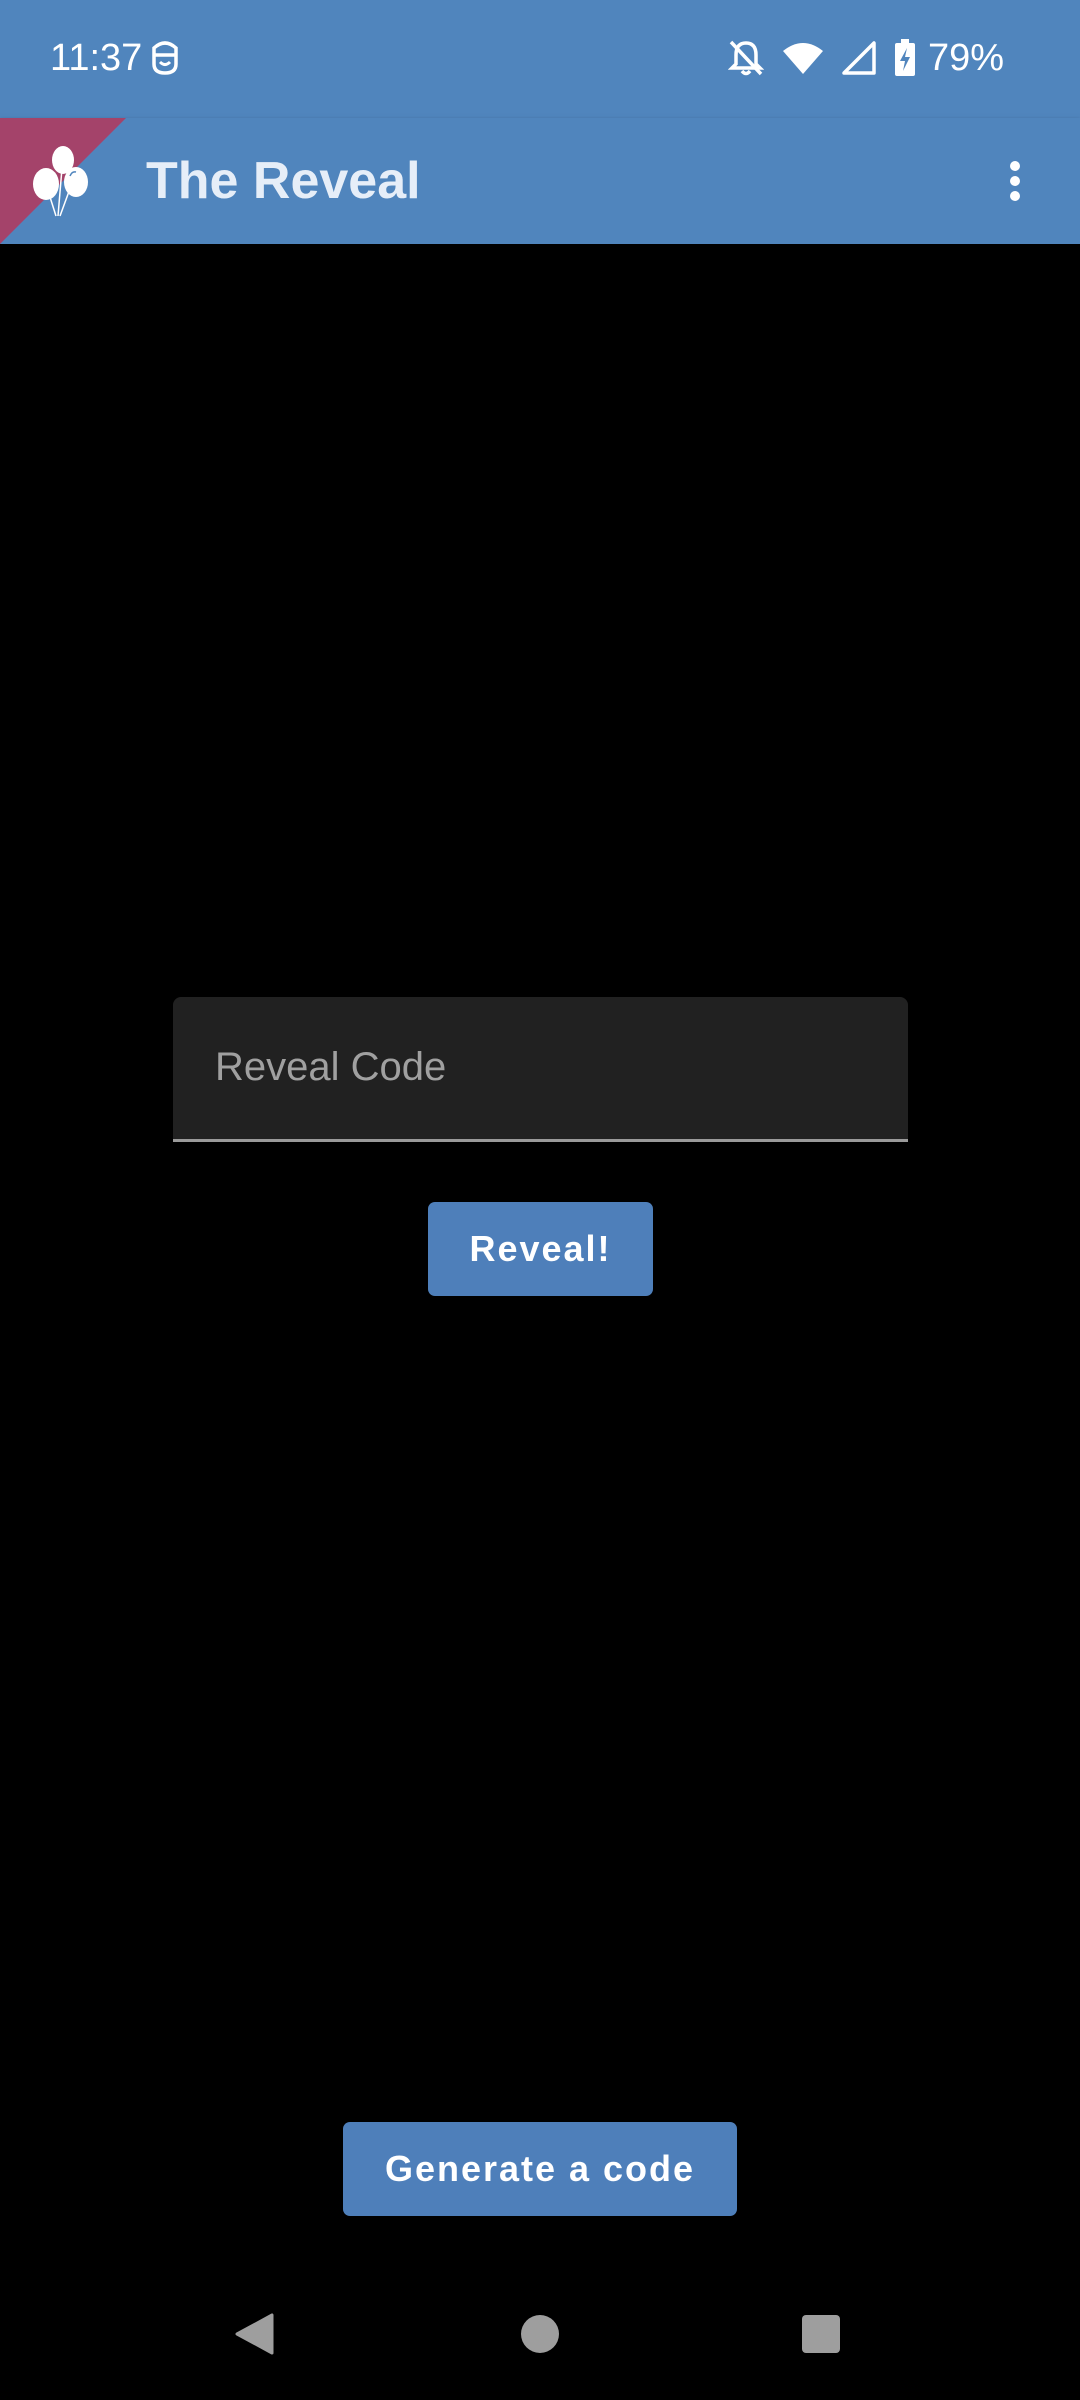 This screenshot has height=2400, width=1080. I want to click on navigation-bar, so click(540, 2330).